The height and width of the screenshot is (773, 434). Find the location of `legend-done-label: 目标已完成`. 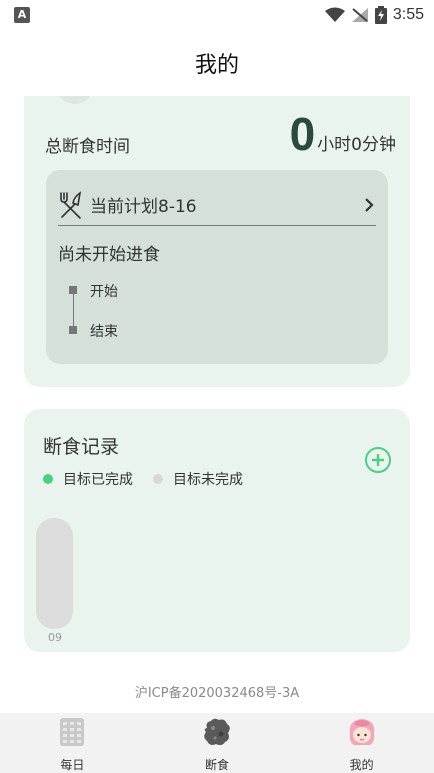

legend-done-label: 目标已完成 is located at coordinates (98, 480).